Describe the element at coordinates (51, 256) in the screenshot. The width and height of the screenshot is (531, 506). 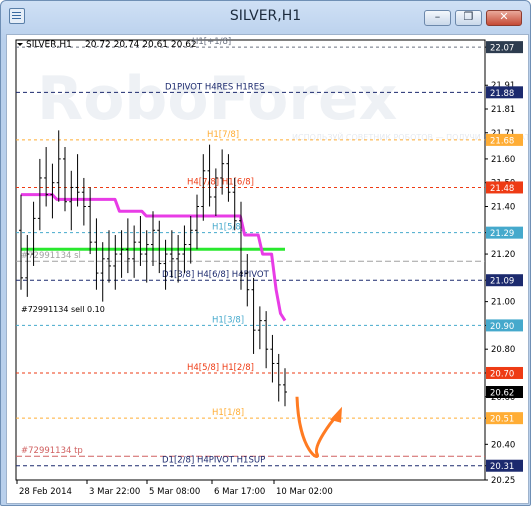
I see `level-label: #72991134 sl` at that location.